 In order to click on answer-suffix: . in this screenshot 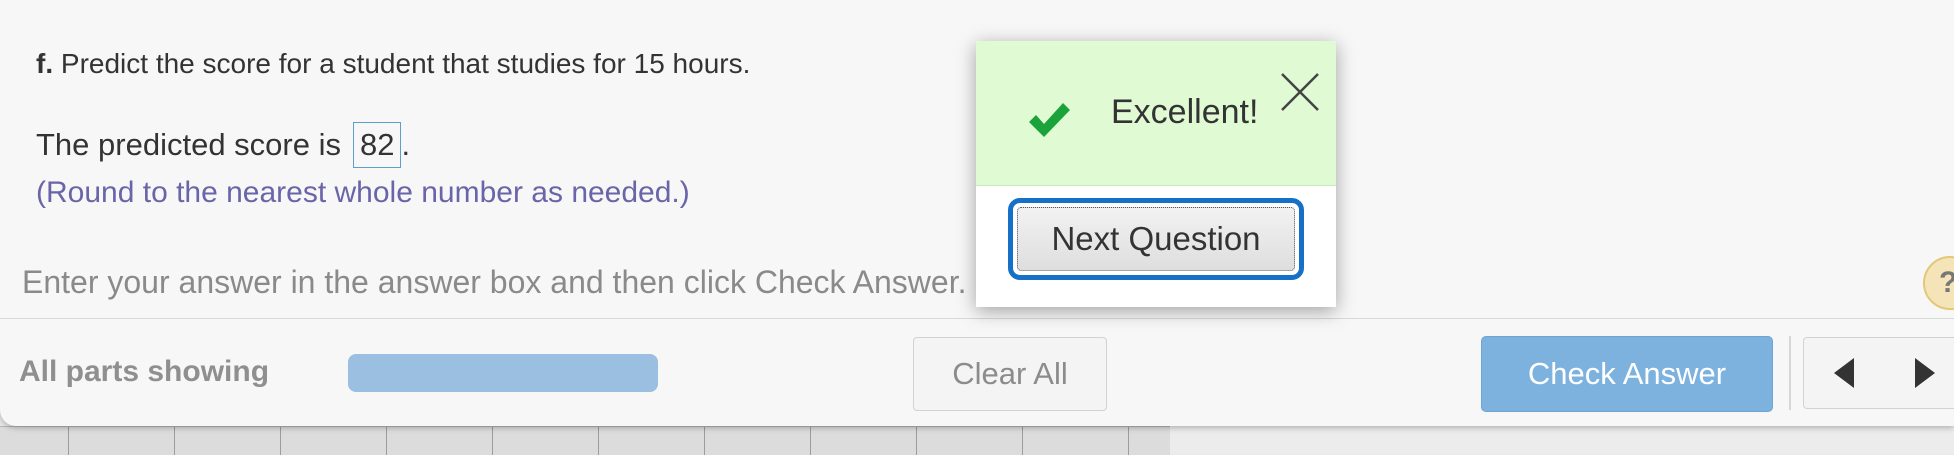, I will do `click(406, 144)`.